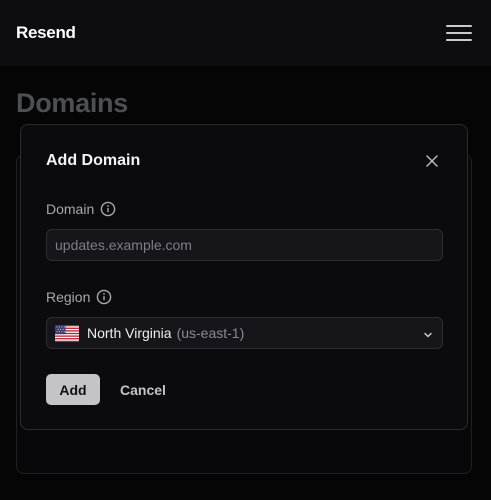 Image resolution: width=491 pixels, height=500 pixels. I want to click on region-select: North Virginia (us-east-1), so click(244, 333).